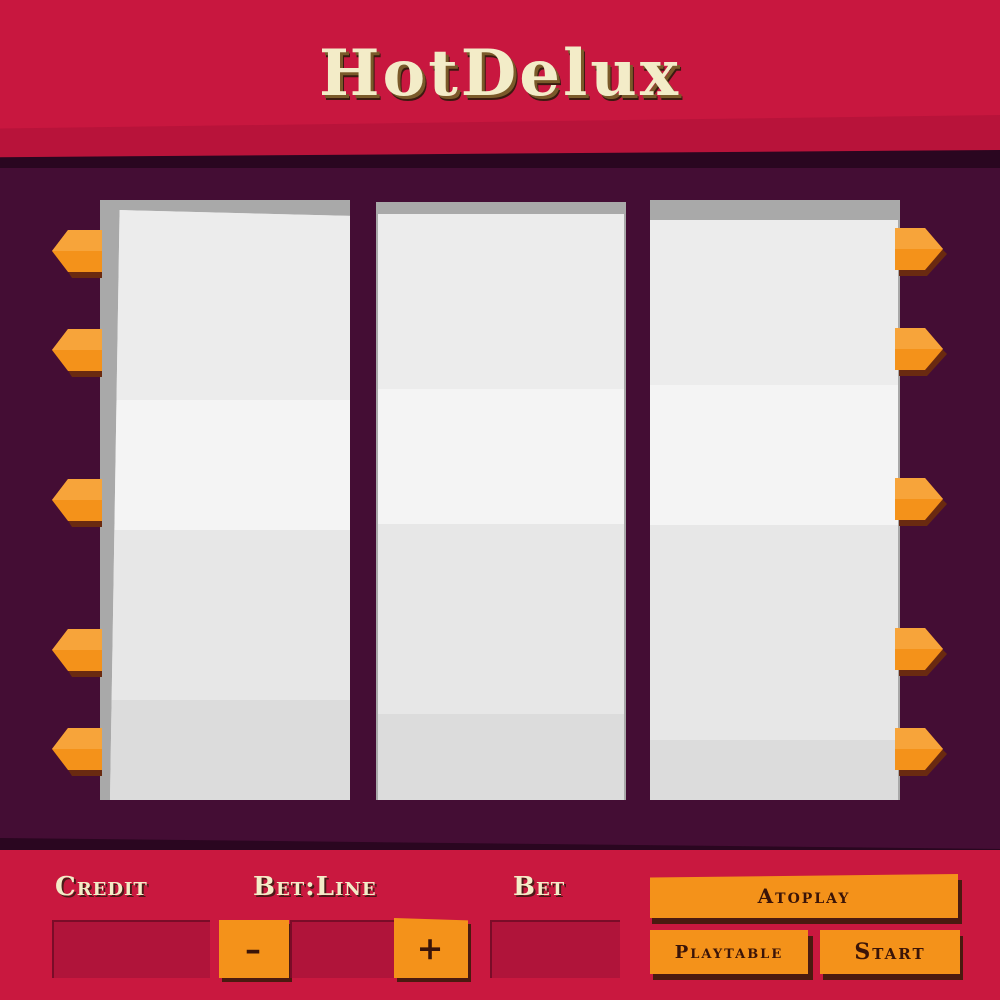 The width and height of the screenshot is (1000, 1000). Describe the element at coordinates (804, 896) in the screenshot. I see `autoplay-button: Atoplay` at that location.